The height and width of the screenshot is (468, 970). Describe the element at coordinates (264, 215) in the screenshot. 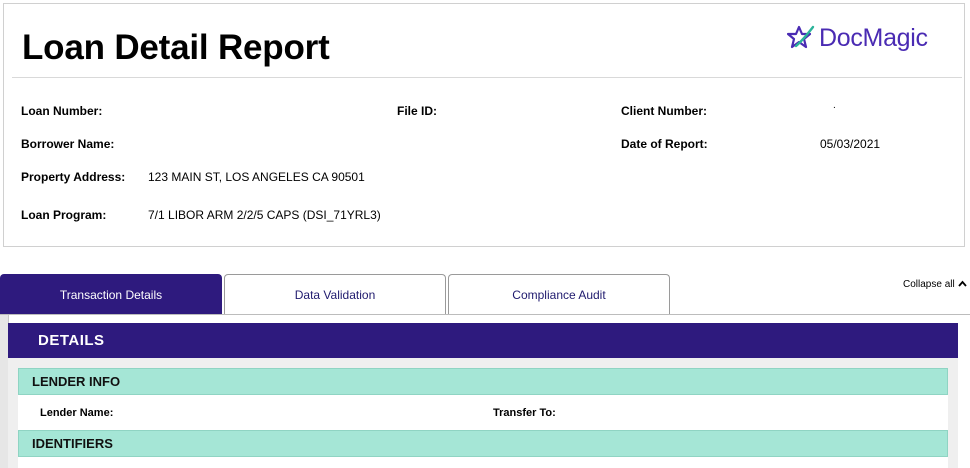

I see `loan-program-value: 7/1 LIBOR ARM 2/2/5 CAPS (DSI_71YRL3)` at that location.